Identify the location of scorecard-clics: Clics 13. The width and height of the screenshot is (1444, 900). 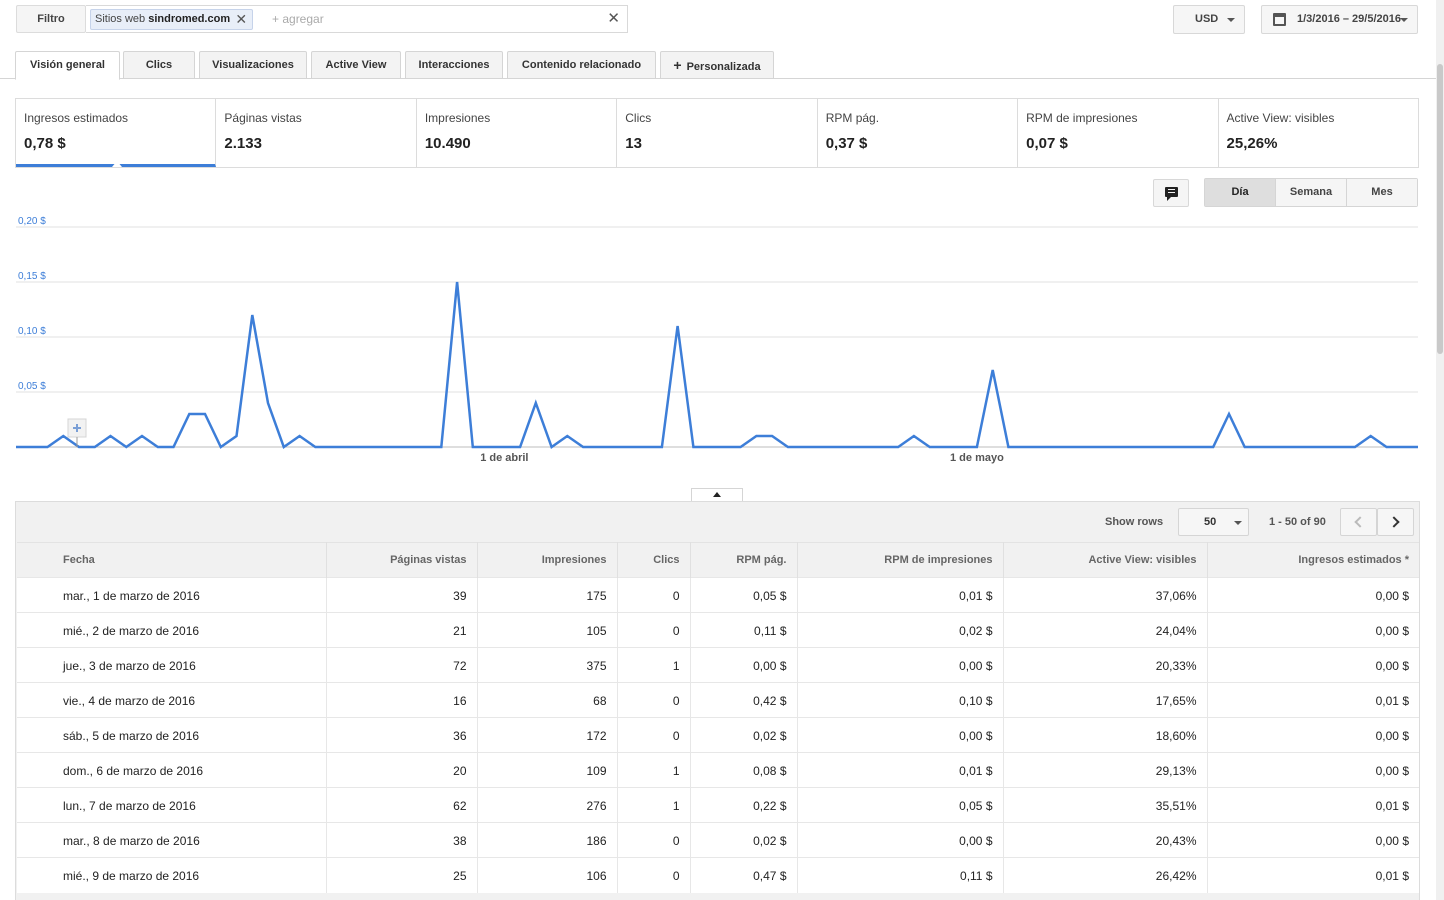
(717, 133).